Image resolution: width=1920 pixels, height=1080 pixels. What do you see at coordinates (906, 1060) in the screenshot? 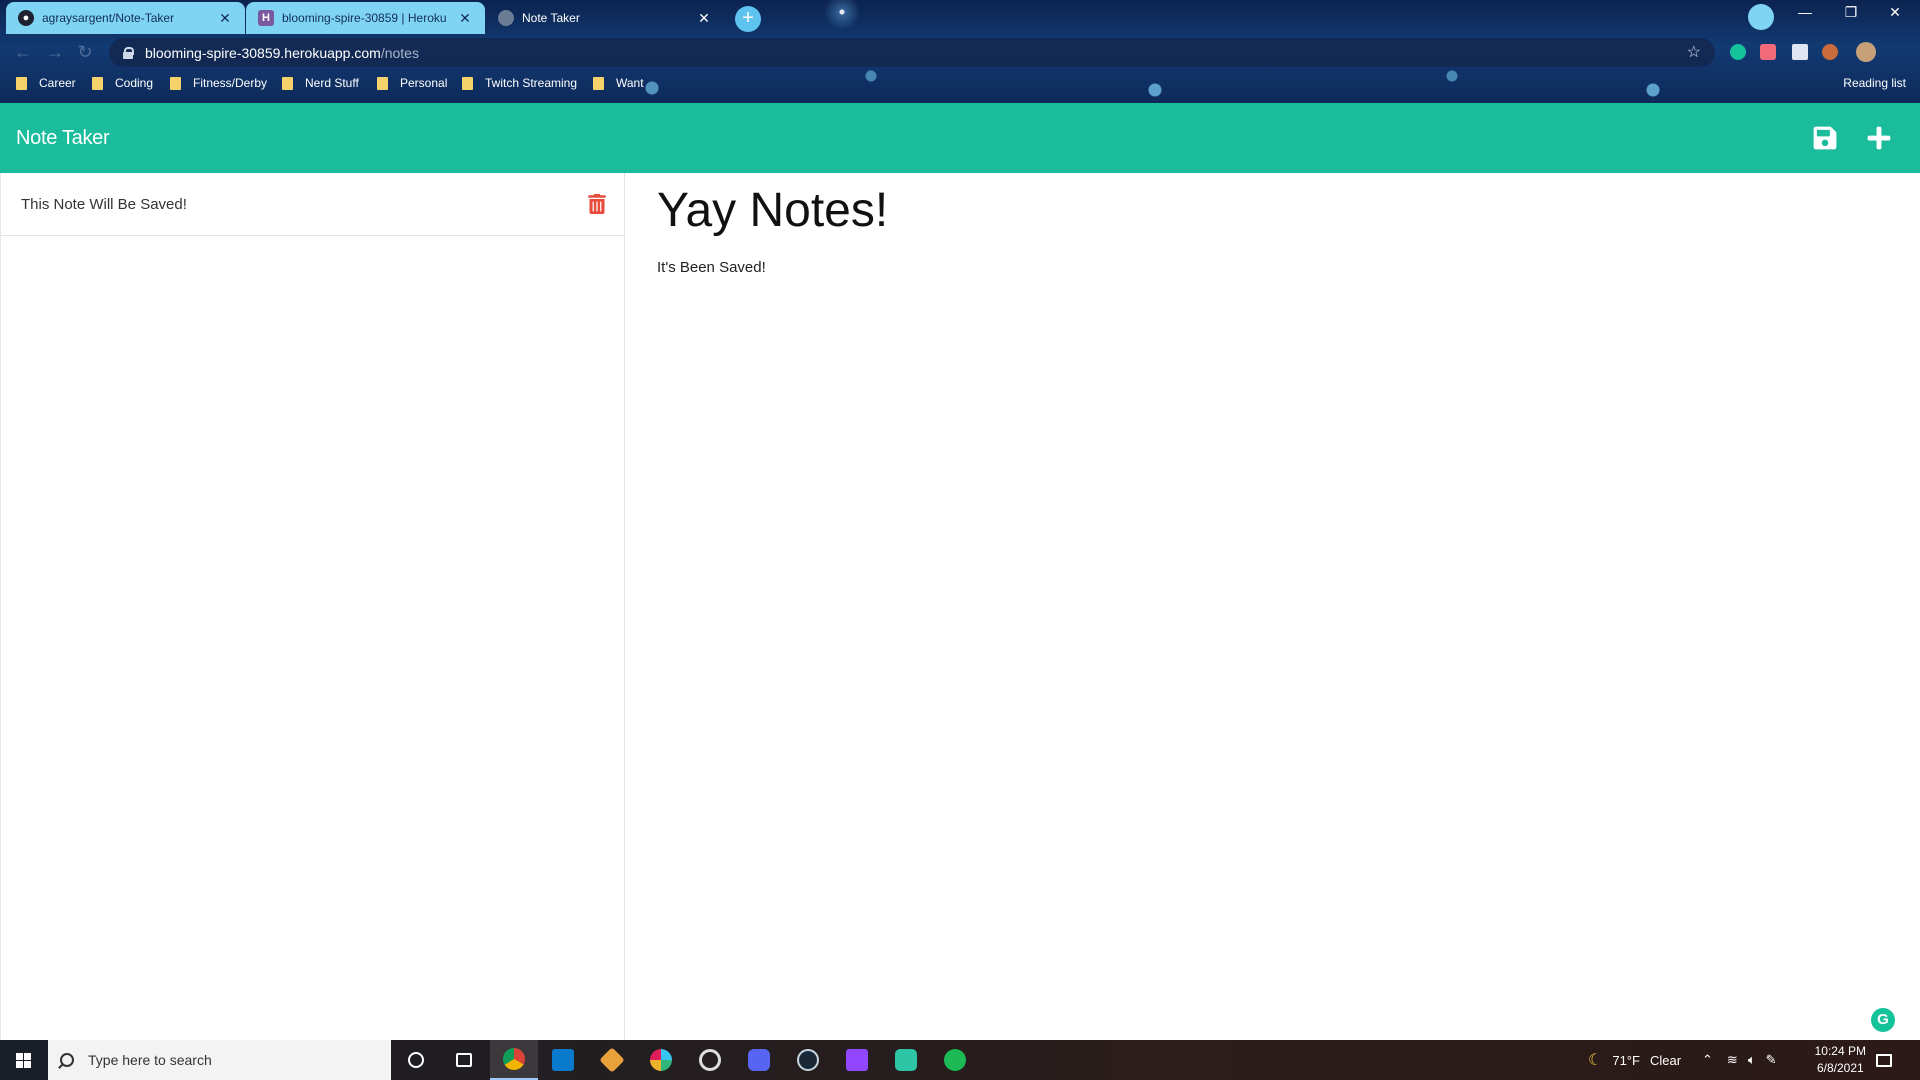
I see `gamepad-icon` at bounding box center [906, 1060].